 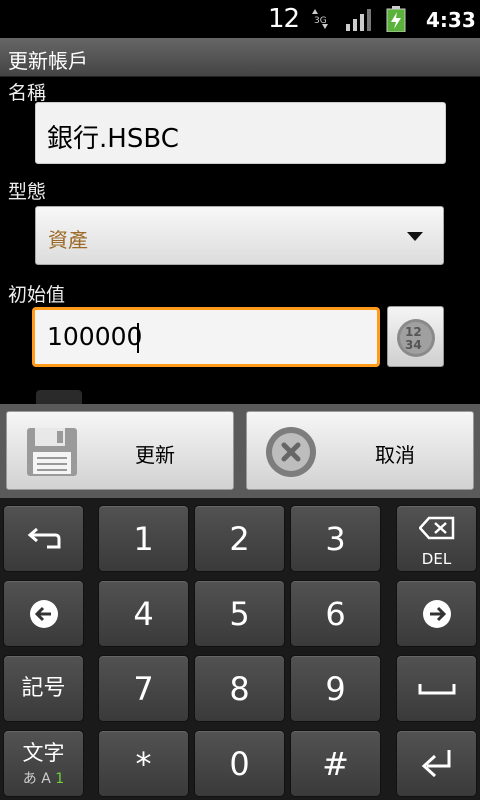 What do you see at coordinates (240, 57) in the screenshot?
I see `title-bar: 更新帳戶` at bounding box center [240, 57].